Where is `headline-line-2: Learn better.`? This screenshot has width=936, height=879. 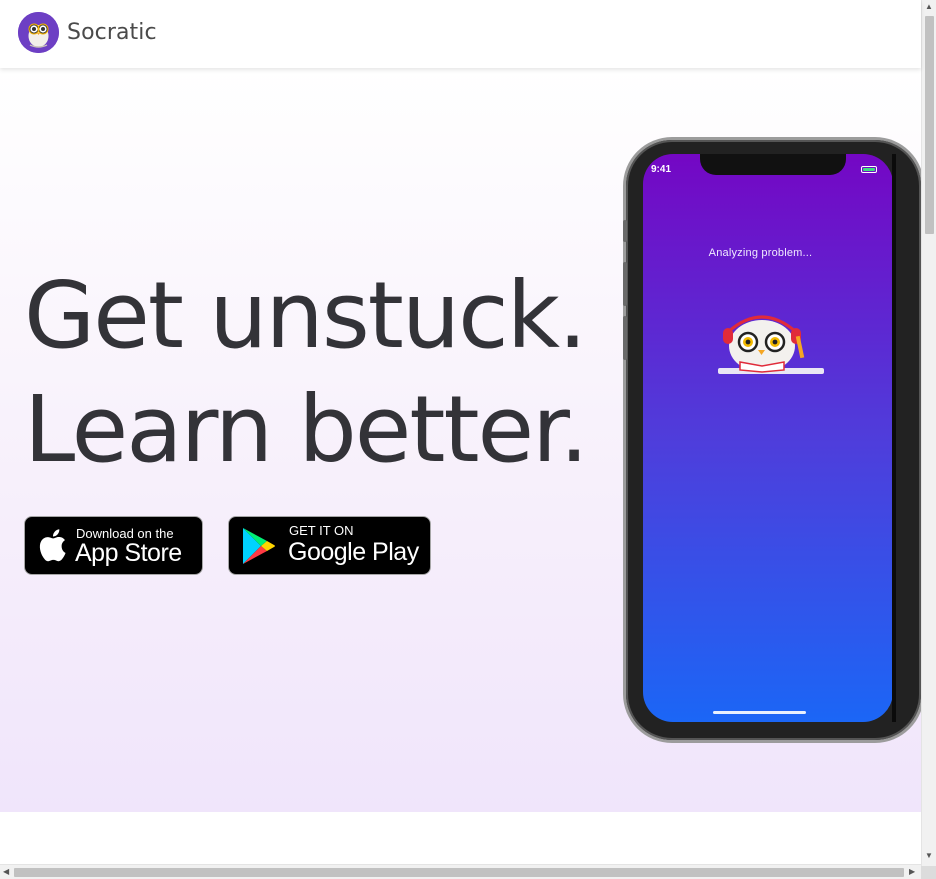 headline-line-2: Learn better. is located at coordinates (306, 429).